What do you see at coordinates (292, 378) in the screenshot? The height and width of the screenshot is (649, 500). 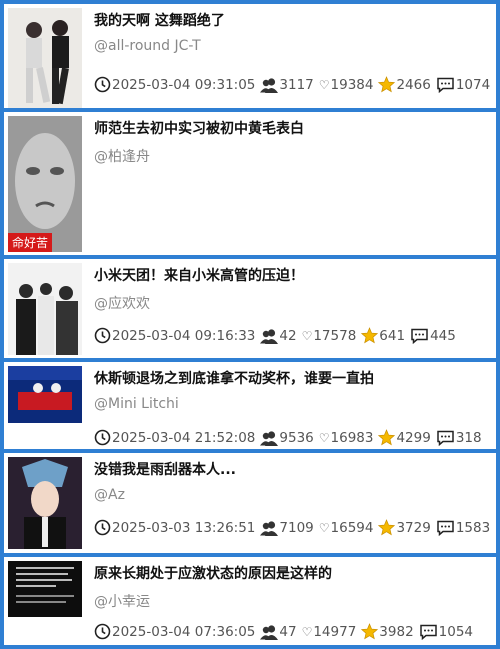 I see `video-title: 休斯顿退场之到底谁拿不动奖杯，谁要一直拍` at bounding box center [292, 378].